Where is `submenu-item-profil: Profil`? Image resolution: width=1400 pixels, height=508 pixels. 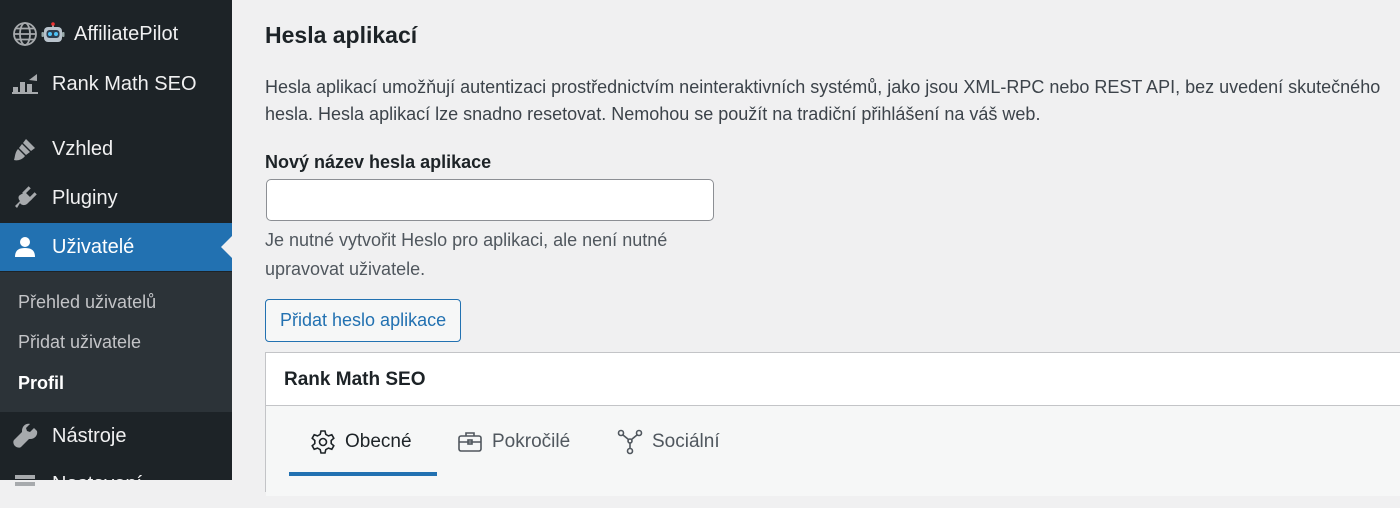
submenu-item-profil: Profil is located at coordinates (41, 383).